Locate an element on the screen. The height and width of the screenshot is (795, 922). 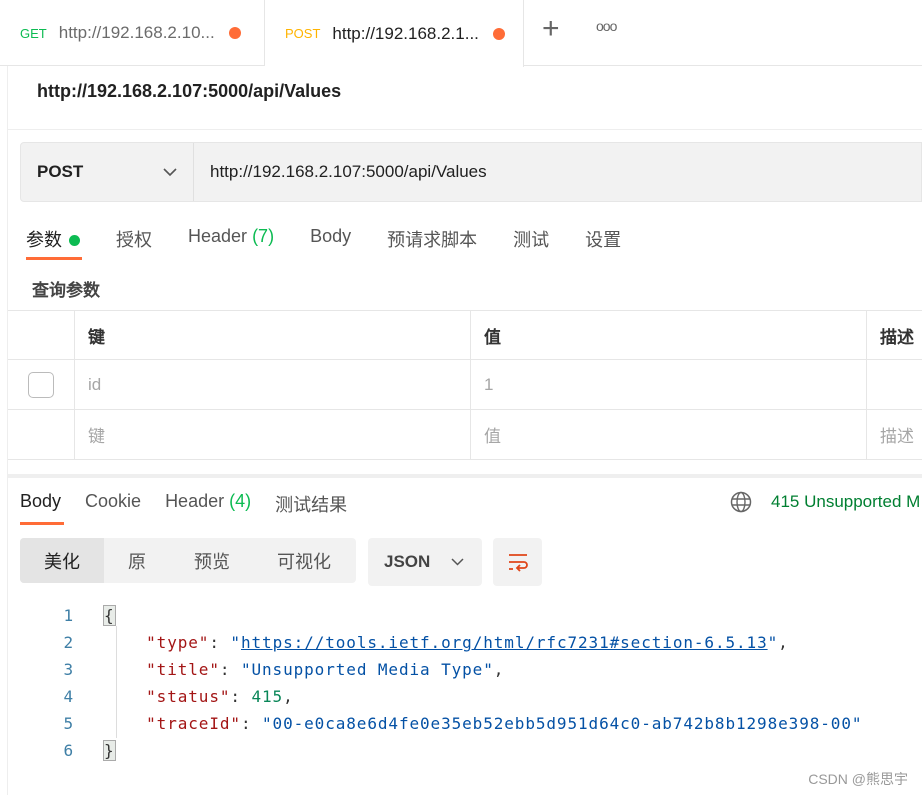
line-number: 5 is located at coordinates (68, 723).